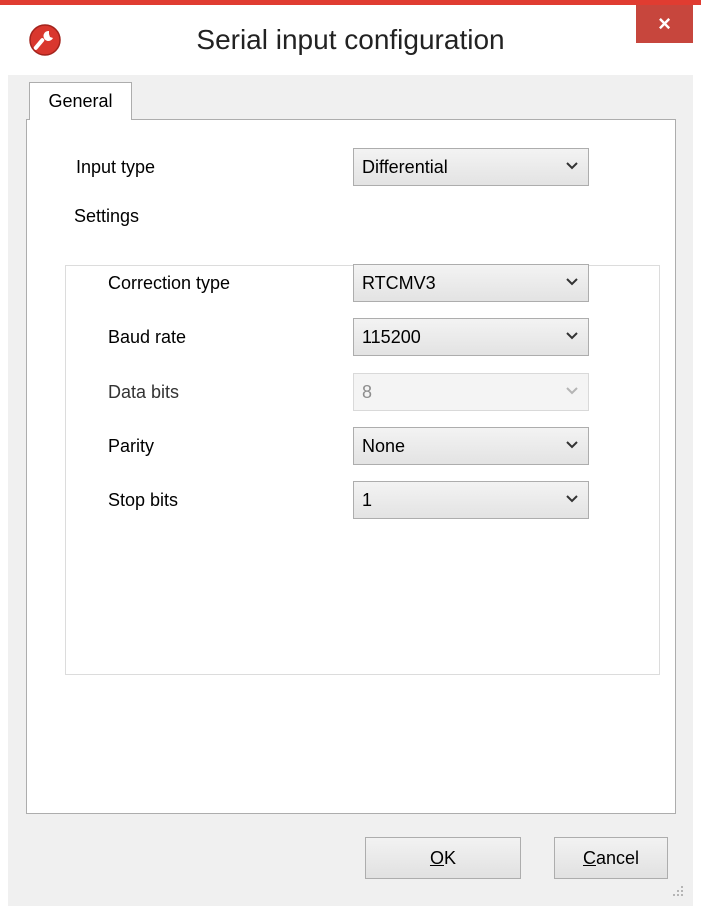 This screenshot has height=906, width=701. I want to click on parity-label: Parity, so click(131, 446).